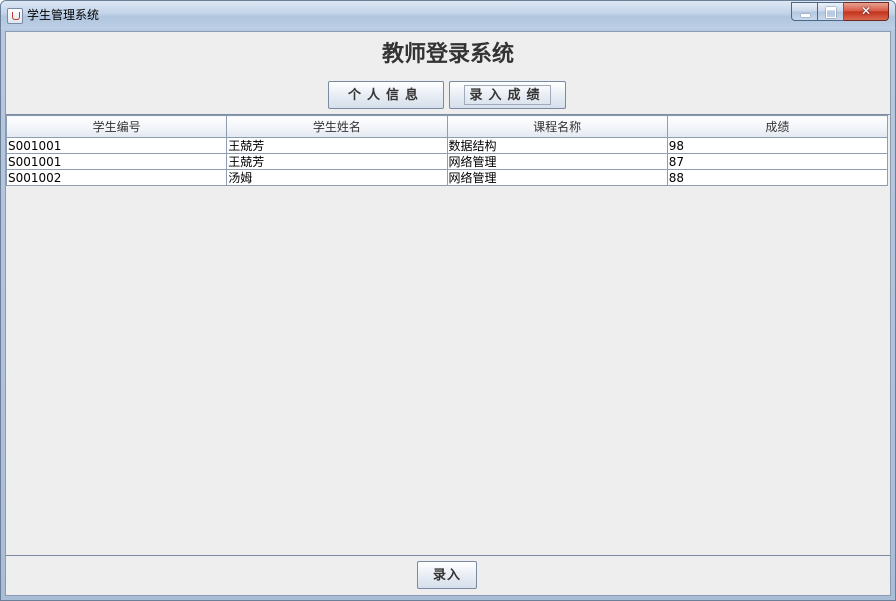 The height and width of the screenshot is (601, 896). What do you see at coordinates (116, 126) in the screenshot?
I see `column-header-student-id: 学生编号` at bounding box center [116, 126].